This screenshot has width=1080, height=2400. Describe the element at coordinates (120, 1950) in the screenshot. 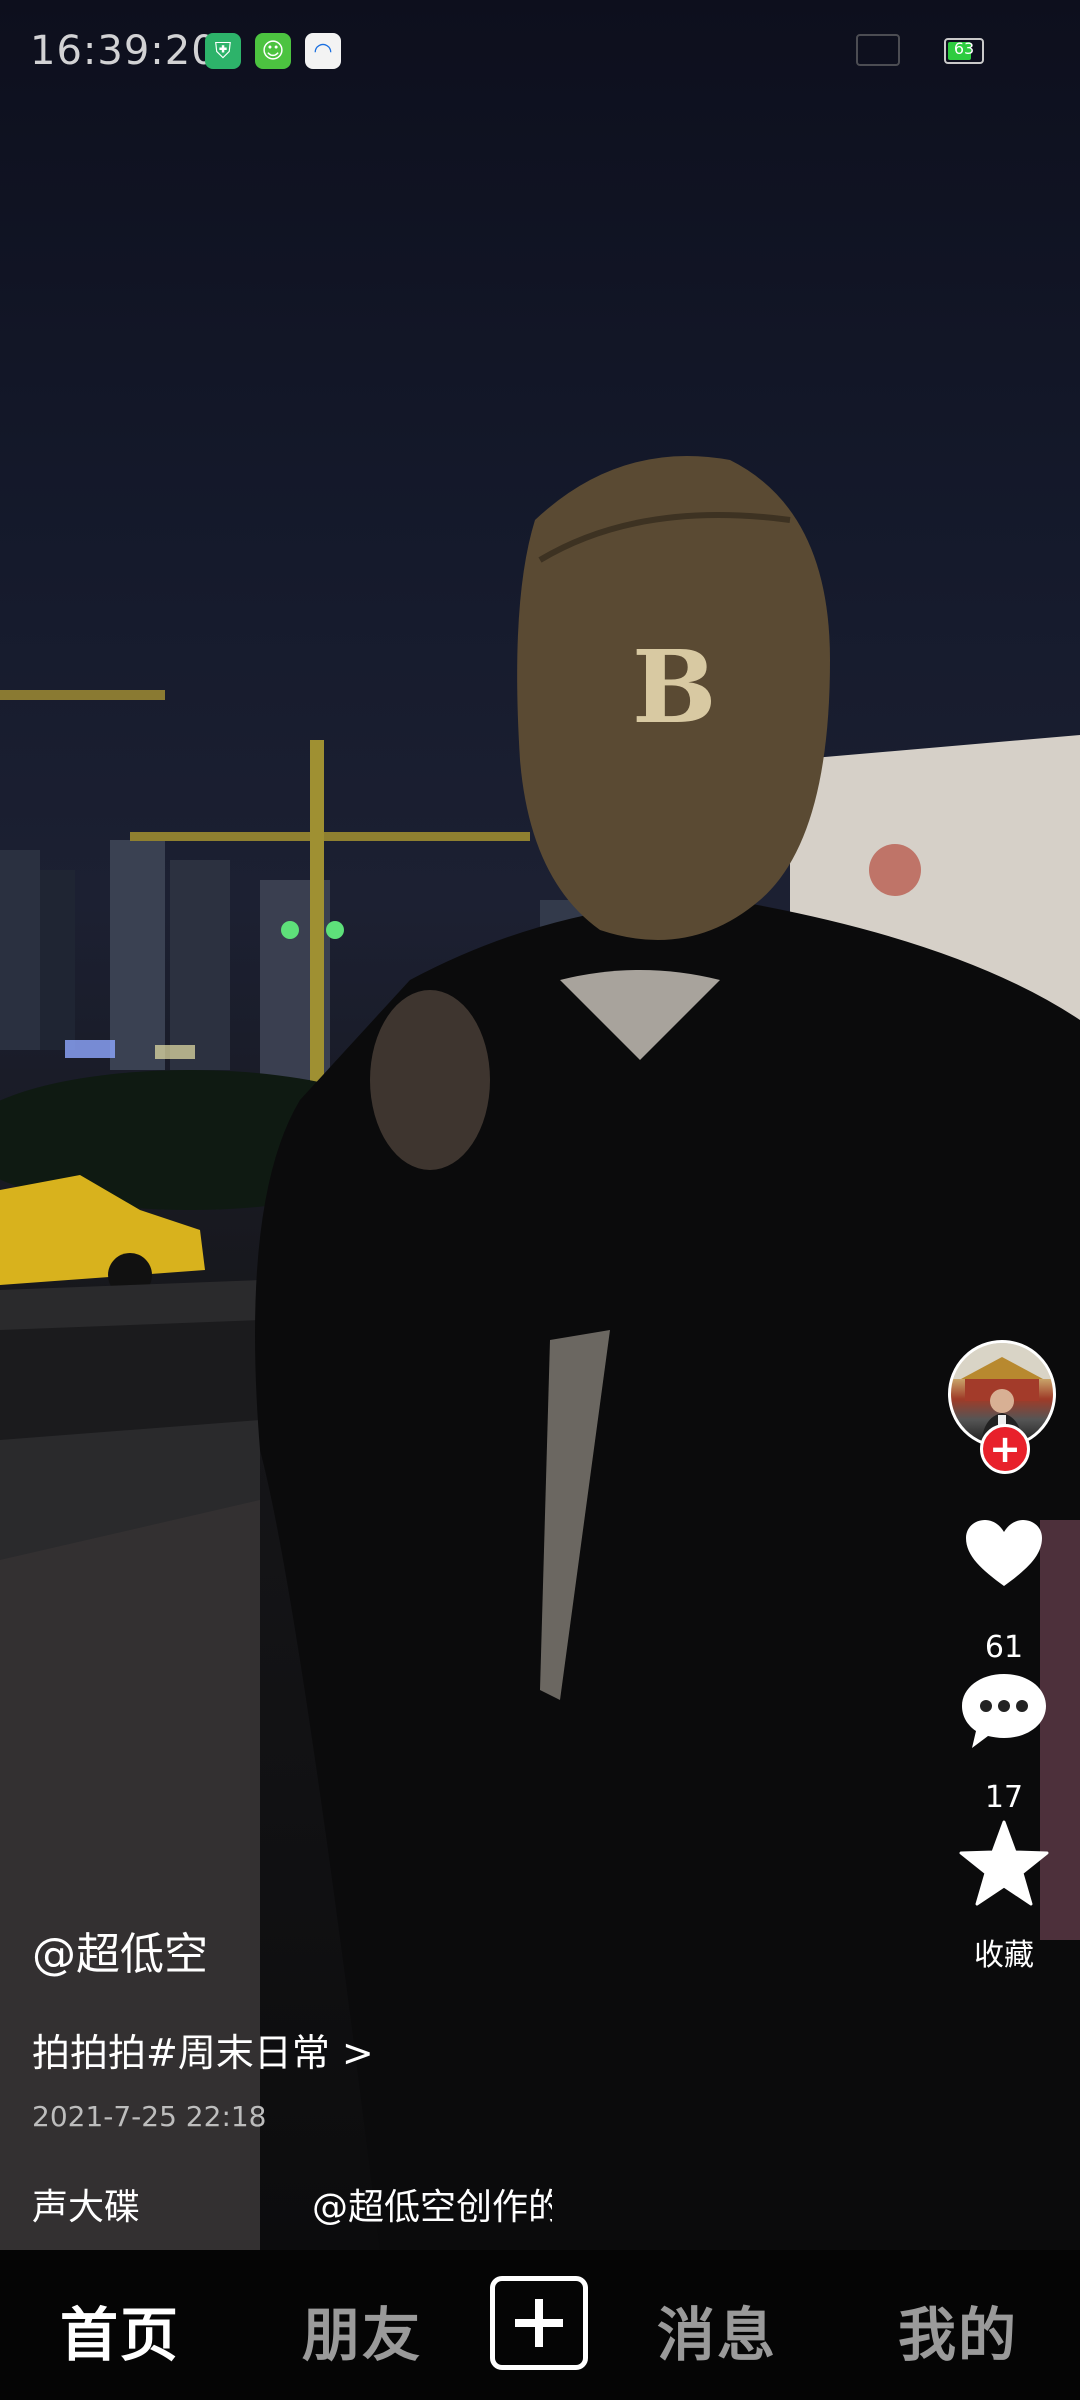

I see `author-name: @超低空` at that location.